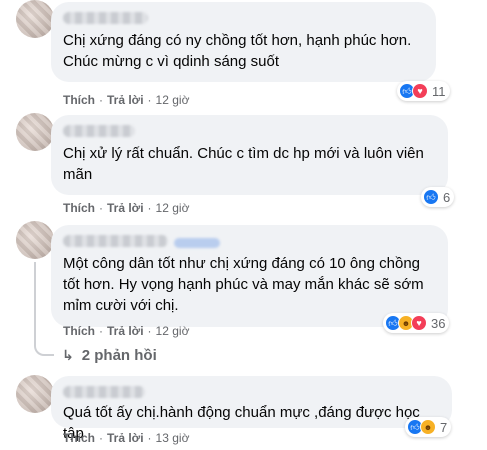  I want to click on view-replies-button: ↳ 2 phản hồi, so click(109, 355).